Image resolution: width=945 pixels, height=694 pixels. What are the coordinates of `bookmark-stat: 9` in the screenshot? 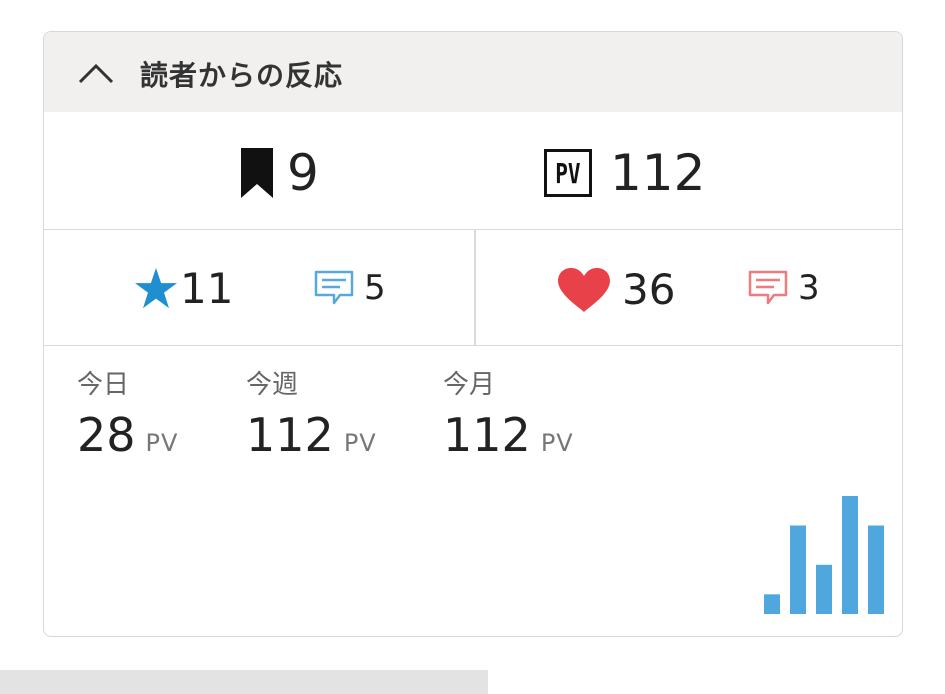 It's located at (280, 173).